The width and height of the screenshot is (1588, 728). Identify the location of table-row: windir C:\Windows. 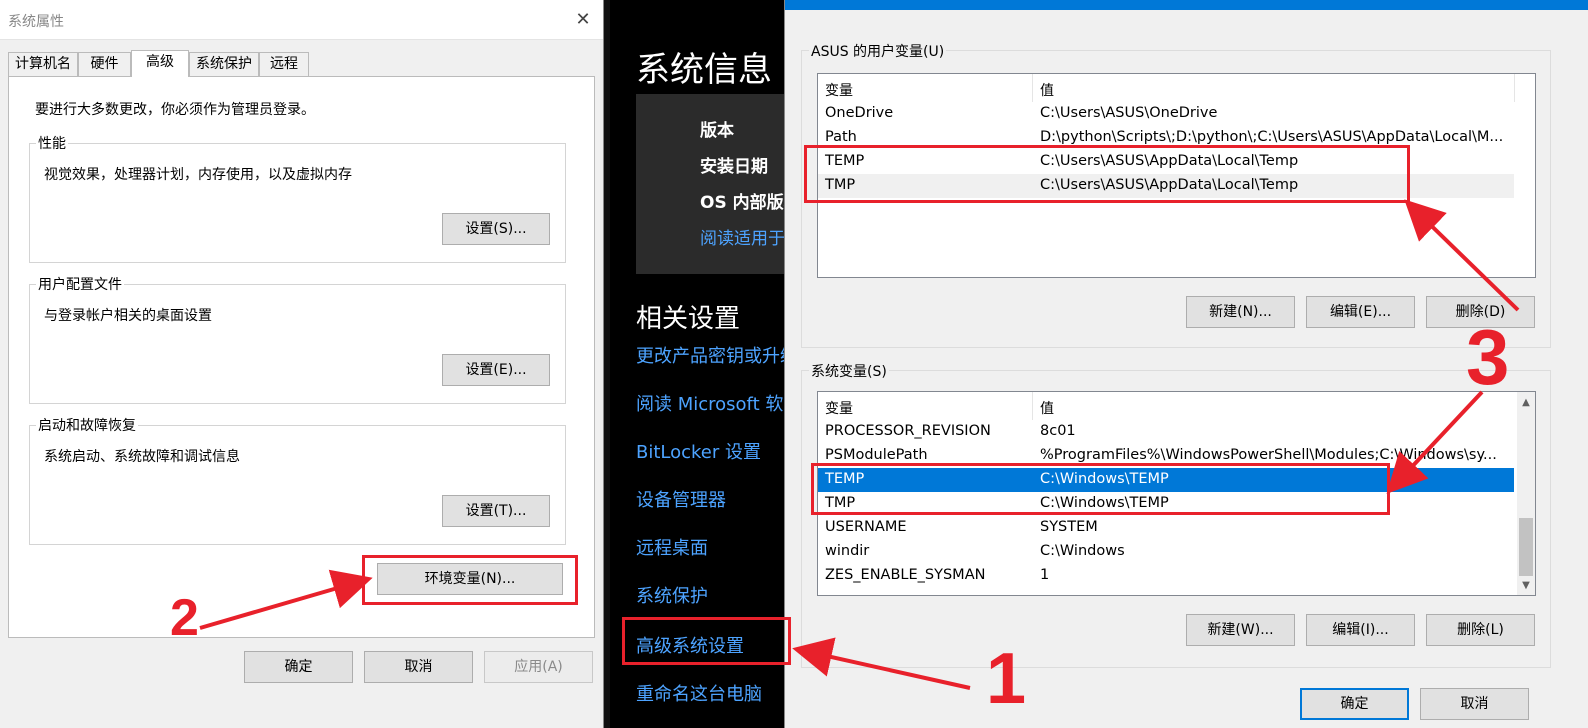
(1166, 552).